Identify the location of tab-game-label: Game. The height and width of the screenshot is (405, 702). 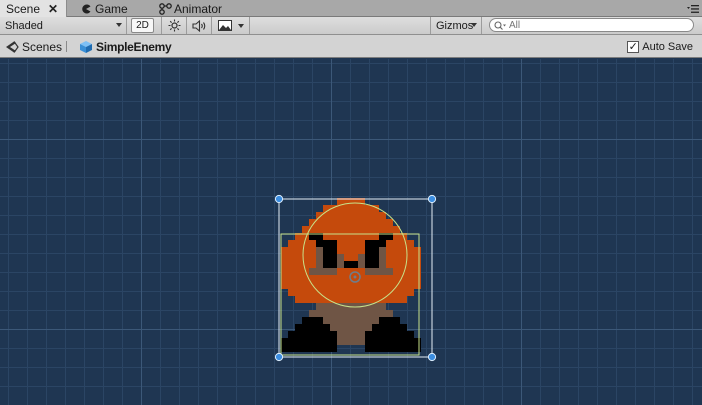
(111, 8).